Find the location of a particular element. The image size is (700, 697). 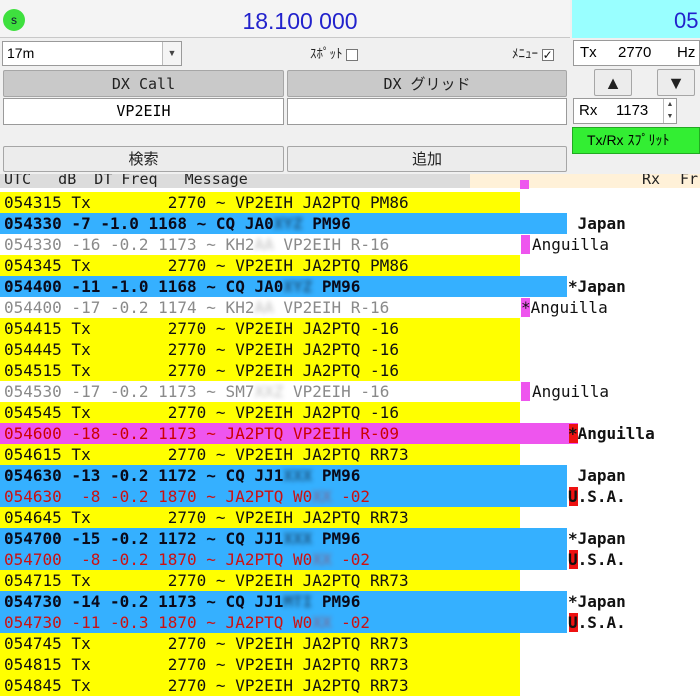

tx-message-row: 054615 Tx 2770 ~ VP2EIH JA2PTQ RR73 is located at coordinates (260, 454).